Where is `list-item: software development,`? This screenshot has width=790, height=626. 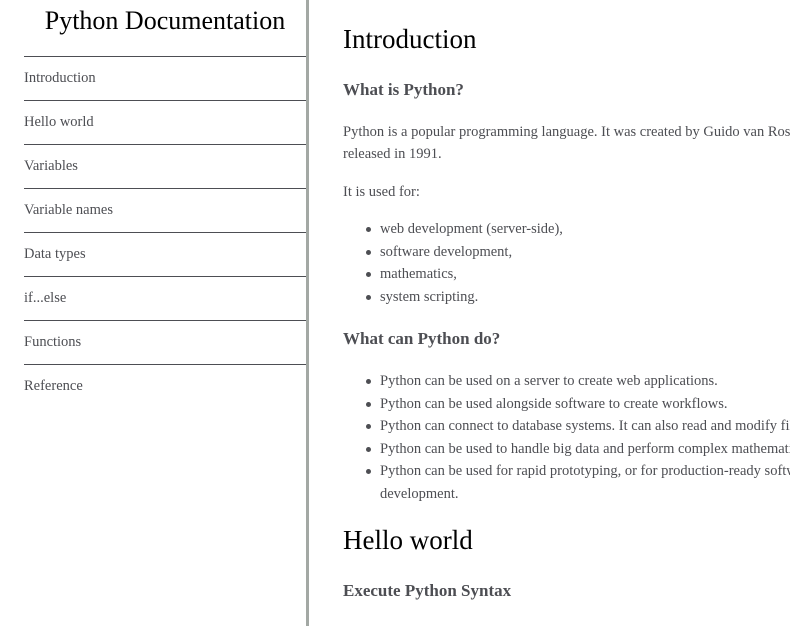
list-item: software development, is located at coordinates (453, 252).